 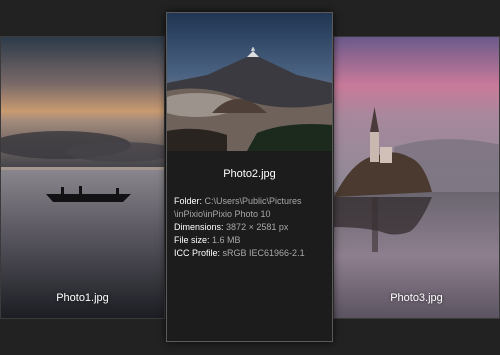 What do you see at coordinates (199, 227) in the screenshot?
I see `dimensions-label: Dimensions:` at bounding box center [199, 227].